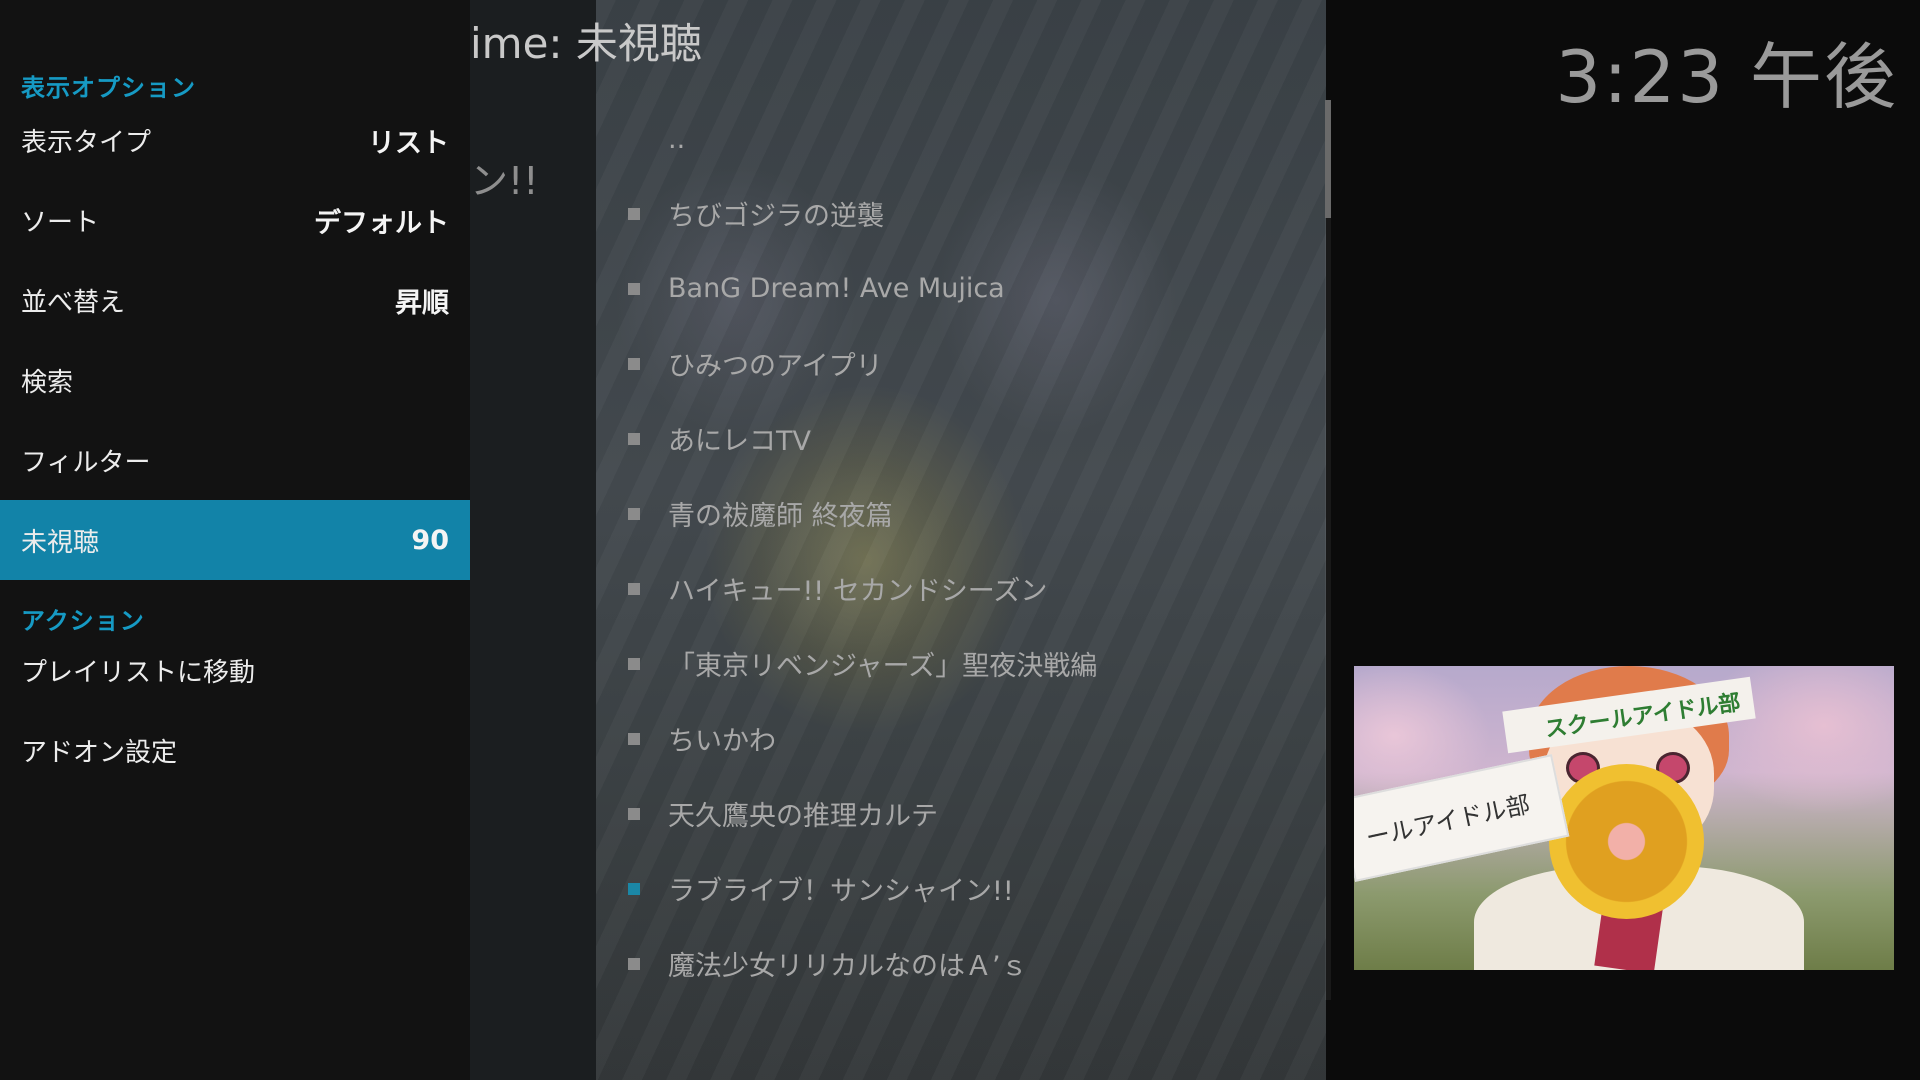  Describe the element at coordinates (722, 741) in the screenshot. I see `list-item-label: ちいかわ` at that location.